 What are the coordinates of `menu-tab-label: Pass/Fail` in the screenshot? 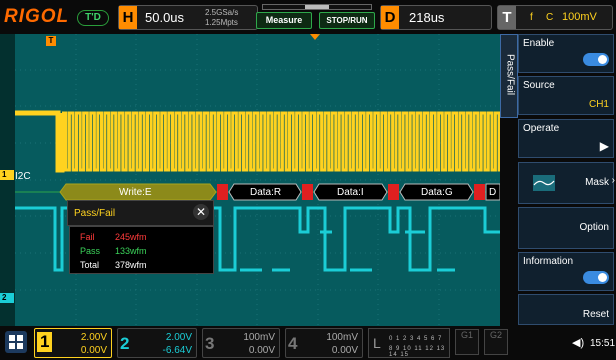 It's located at (510, 74).